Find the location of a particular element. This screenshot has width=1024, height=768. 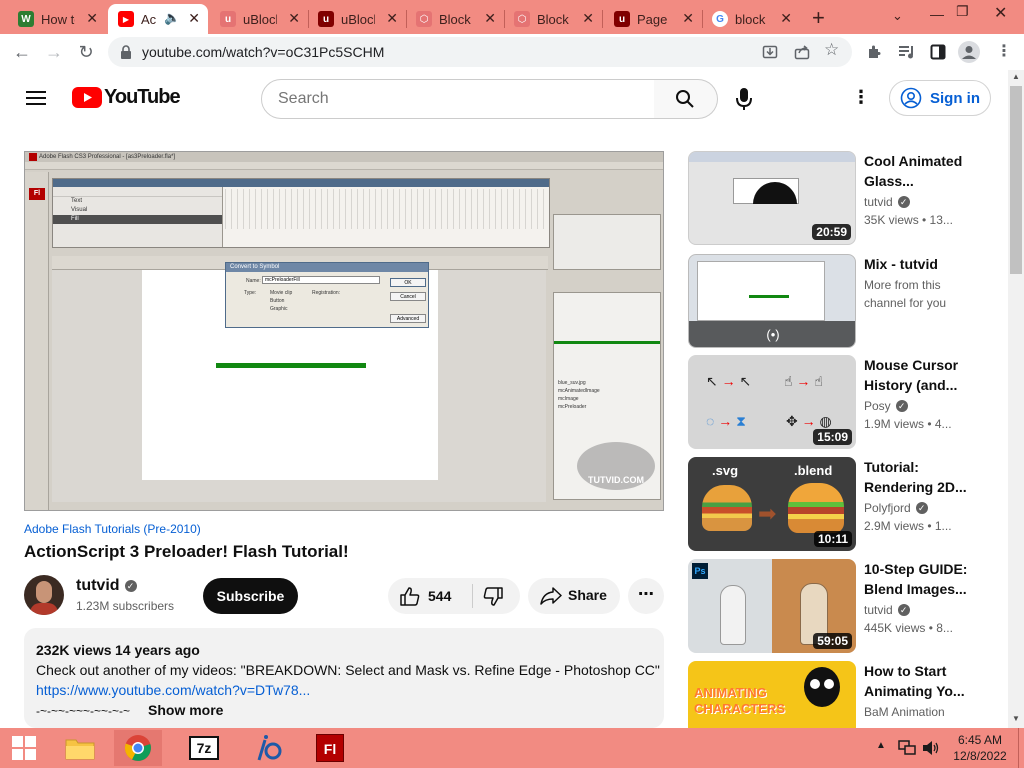

side-panel-icon is located at coordinates (938, 52).